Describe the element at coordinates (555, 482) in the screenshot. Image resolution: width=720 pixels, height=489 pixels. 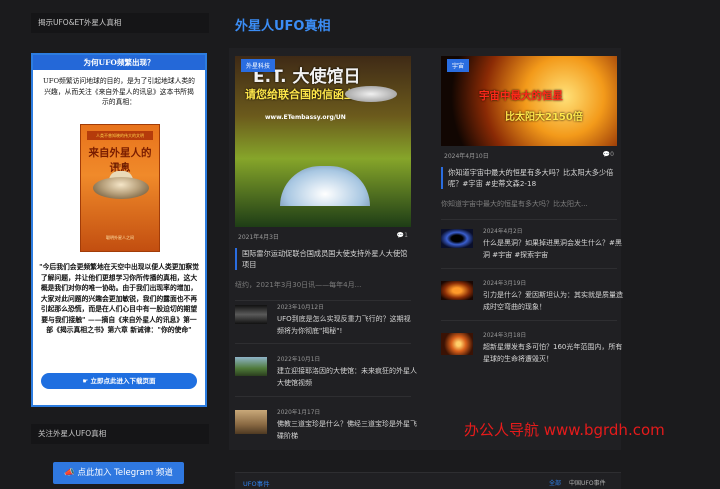
I see `filter-all-link: 全部` at that location.